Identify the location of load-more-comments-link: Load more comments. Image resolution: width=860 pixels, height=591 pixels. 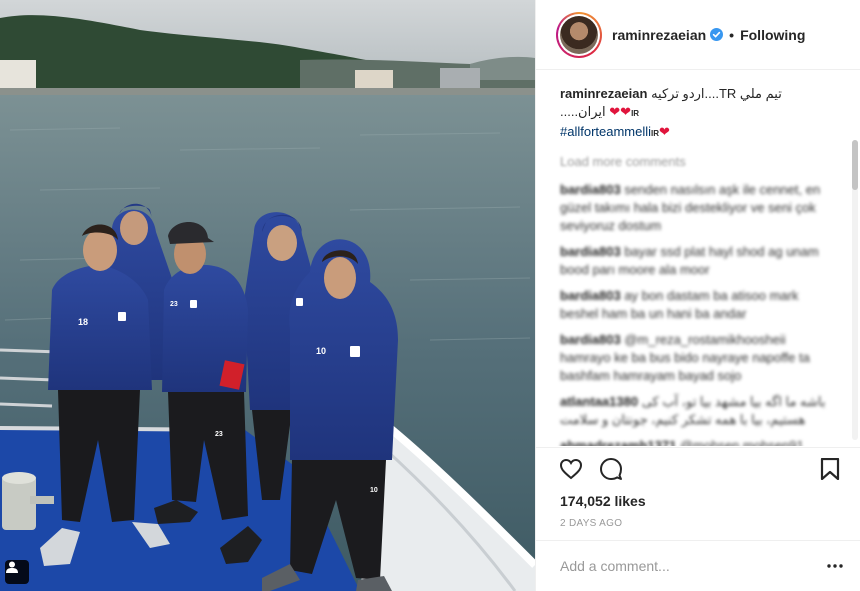
(698, 162).